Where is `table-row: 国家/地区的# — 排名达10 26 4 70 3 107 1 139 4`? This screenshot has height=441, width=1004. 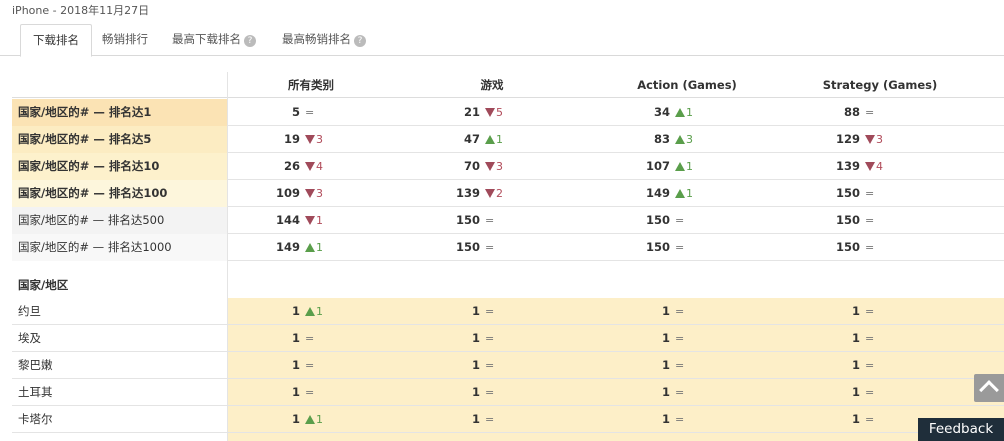
table-row: 国家/地区的# — 排名达10 26 4 70 3 107 1 139 4 is located at coordinates (508, 166).